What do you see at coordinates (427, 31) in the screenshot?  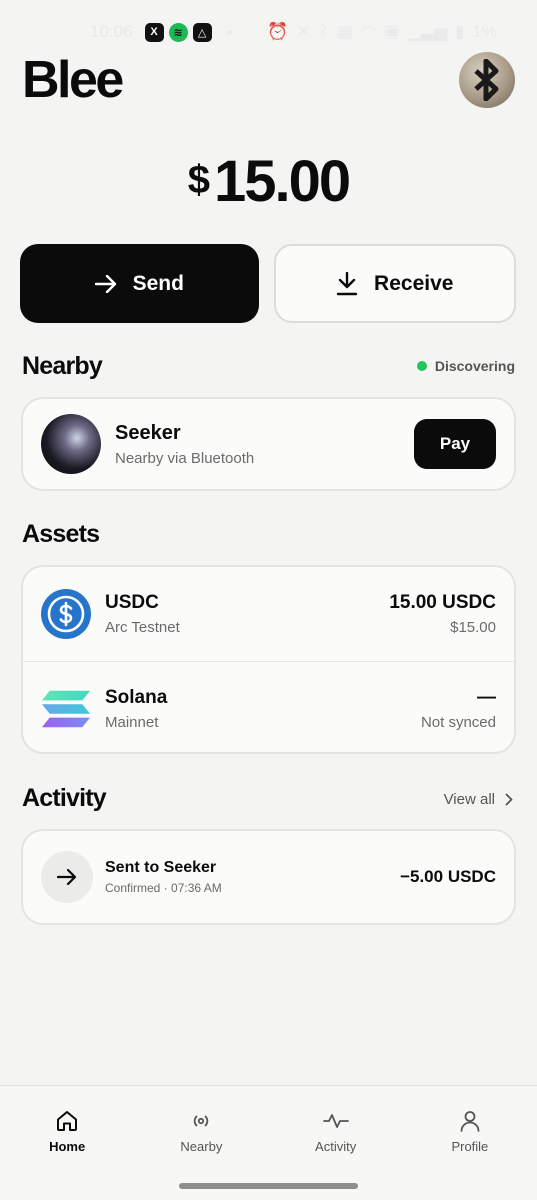 I see `cell-signal-icon: ▁▃▅` at bounding box center [427, 31].